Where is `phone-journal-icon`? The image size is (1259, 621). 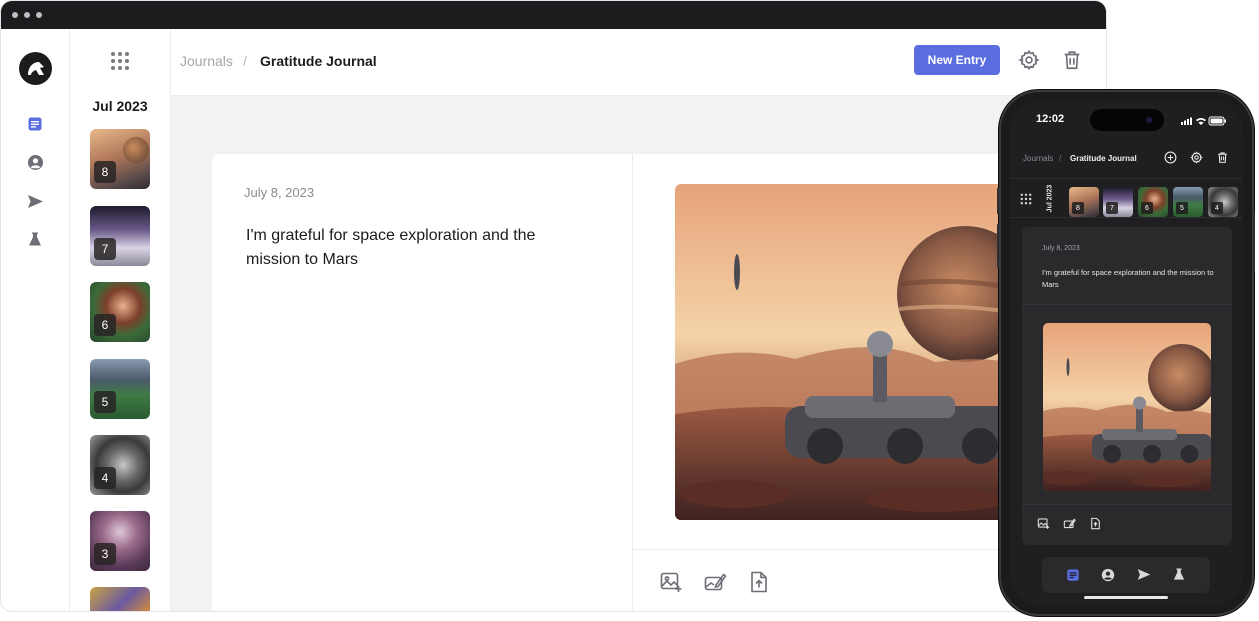
phone-journal-icon is located at coordinates (1073, 575).